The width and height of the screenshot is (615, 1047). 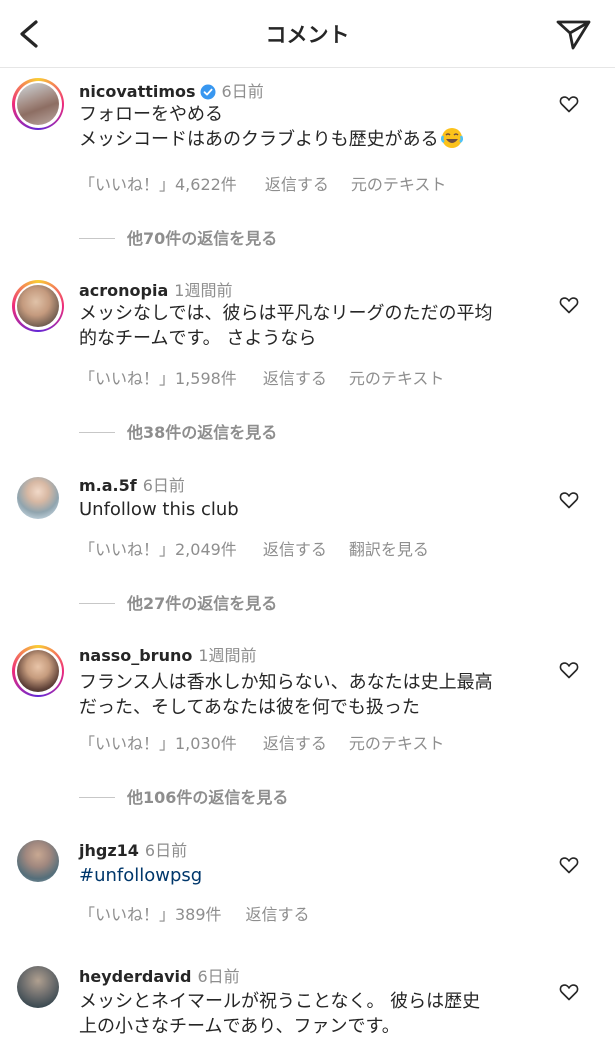 I want to click on comment-line: メッシなしでは、彼らは平凡なリーグのただの平均, so click(x=286, y=313).